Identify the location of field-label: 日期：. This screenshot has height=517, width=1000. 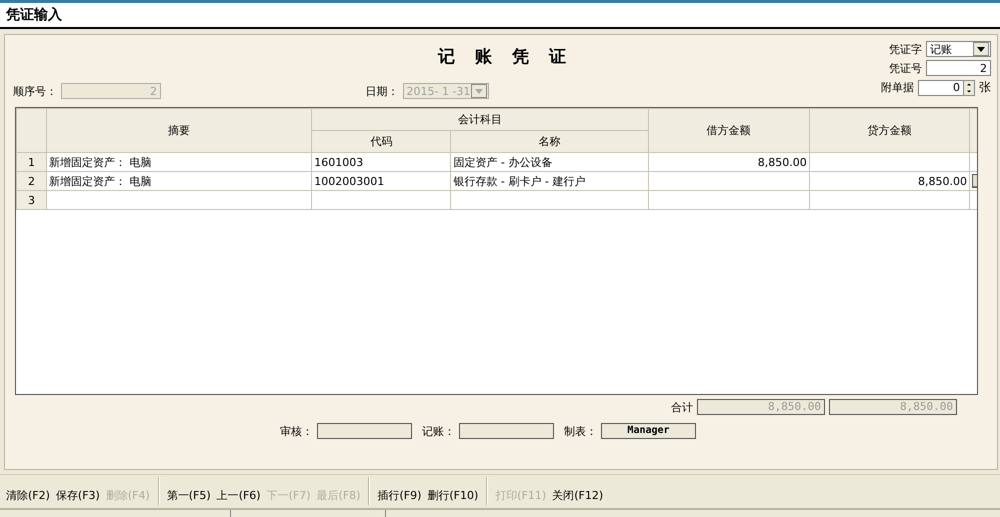
(382, 91).